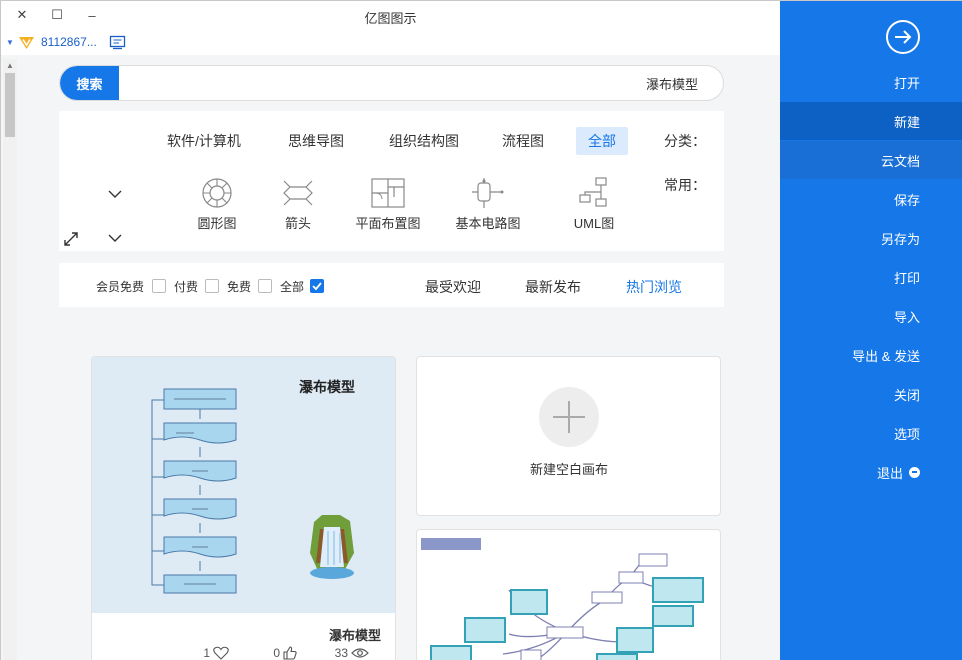  Describe the element at coordinates (10, 359) in the screenshot. I see `vertical-scrollbar: ▲` at that location.